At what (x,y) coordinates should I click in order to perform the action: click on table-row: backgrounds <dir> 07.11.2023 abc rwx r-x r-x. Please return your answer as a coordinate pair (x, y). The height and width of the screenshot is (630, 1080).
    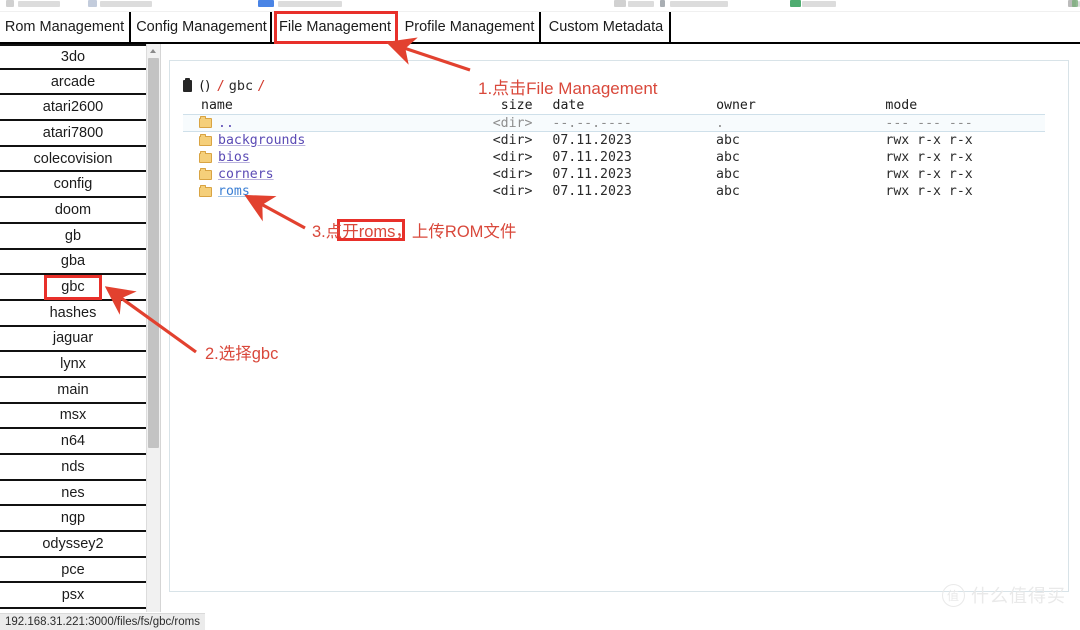
    Looking at the image, I should click on (614, 140).